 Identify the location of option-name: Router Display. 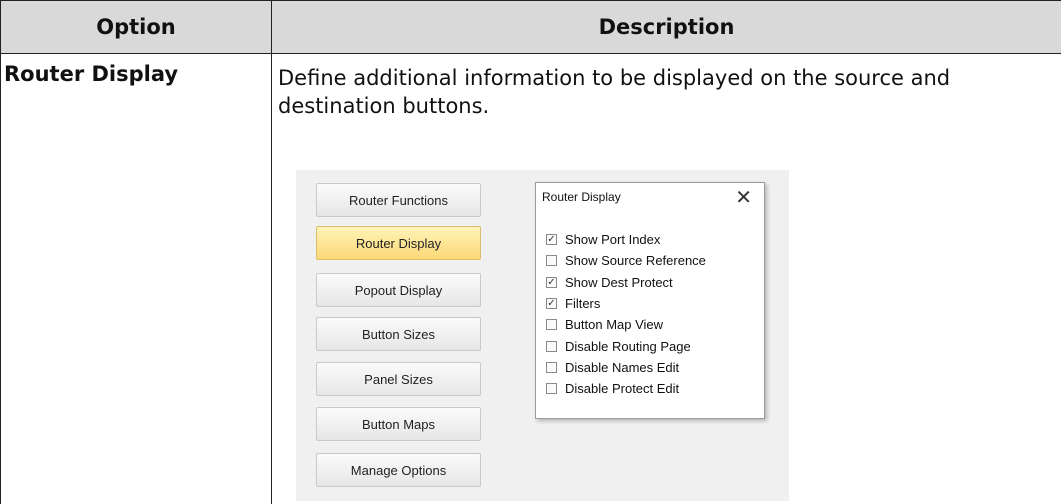
(91, 74).